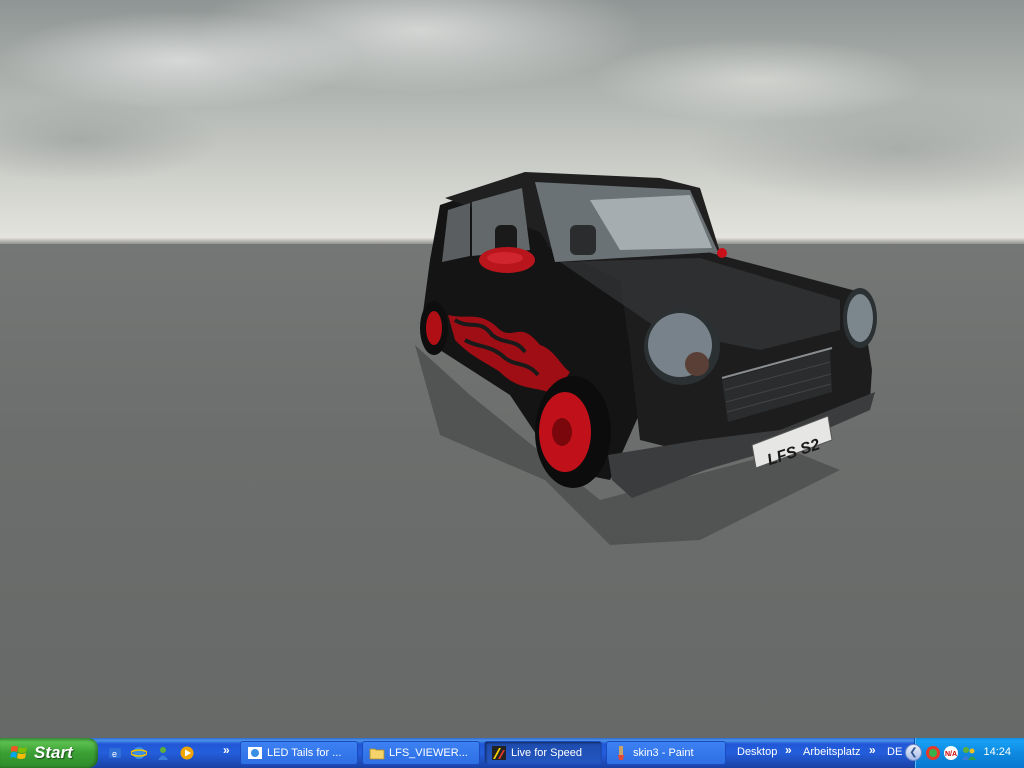  What do you see at coordinates (187, 753) in the screenshot?
I see `media-player-icon` at bounding box center [187, 753].